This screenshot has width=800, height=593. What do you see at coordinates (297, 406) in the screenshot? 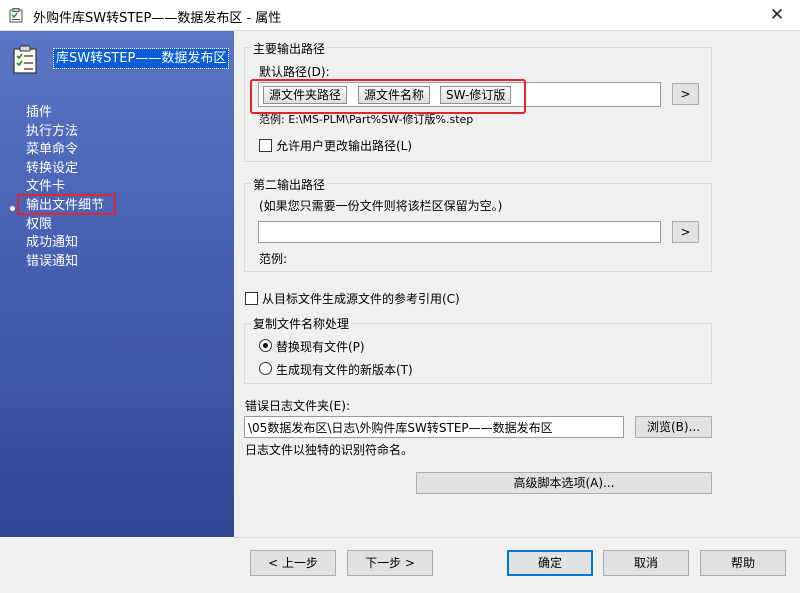
I see `error-log-label: 错误日志文件夹(E):` at bounding box center [297, 406].